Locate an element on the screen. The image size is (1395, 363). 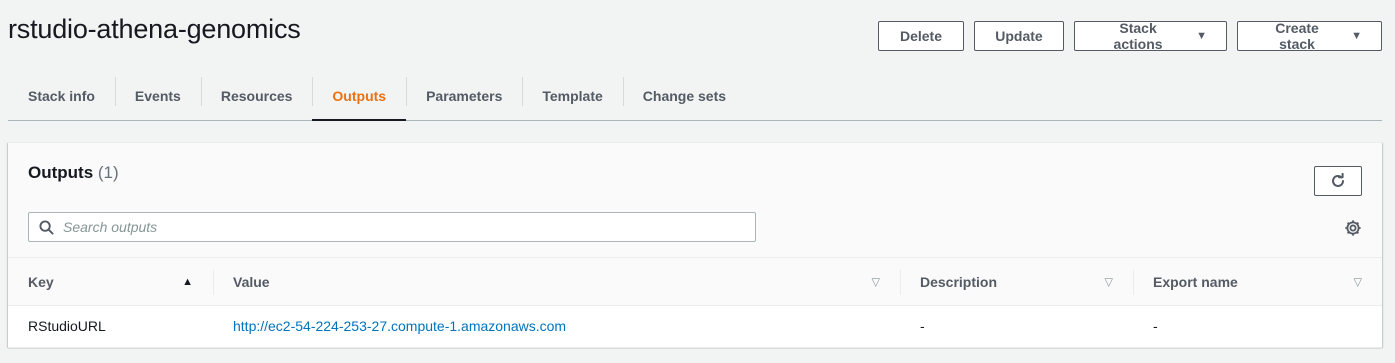
column-header-value: Value ▽ is located at coordinates (556, 281).